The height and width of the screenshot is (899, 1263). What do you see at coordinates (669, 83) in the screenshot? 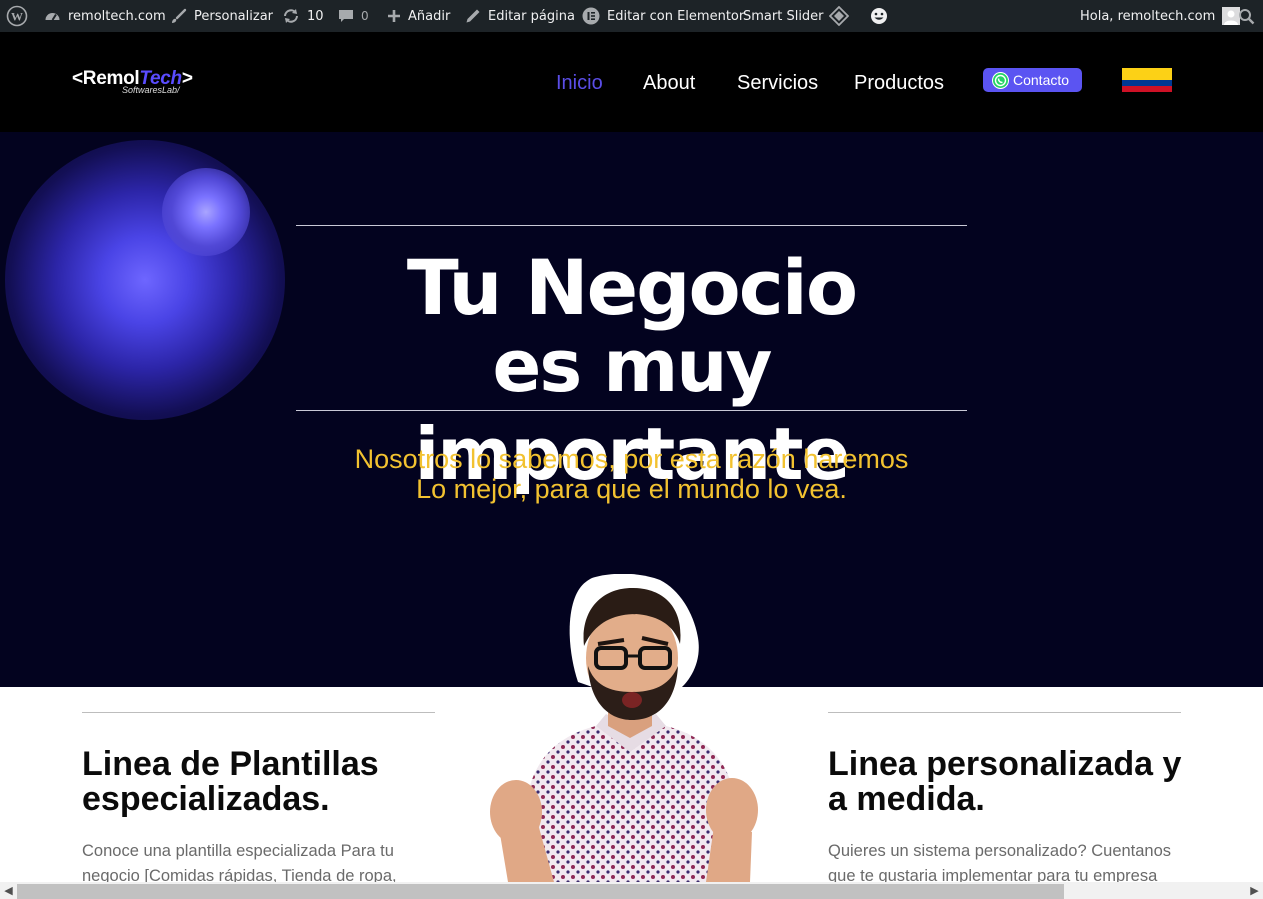
I see `nav-link-about: About` at bounding box center [669, 83].